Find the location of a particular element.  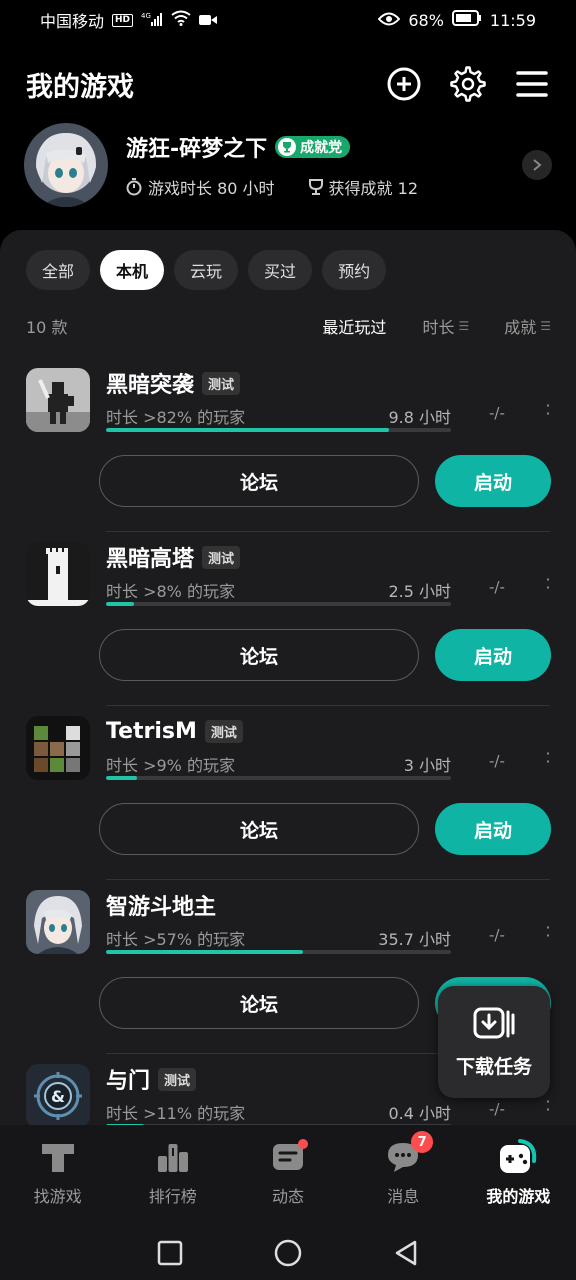

filter-cloud: 云玩 is located at coordinates (206, 270).